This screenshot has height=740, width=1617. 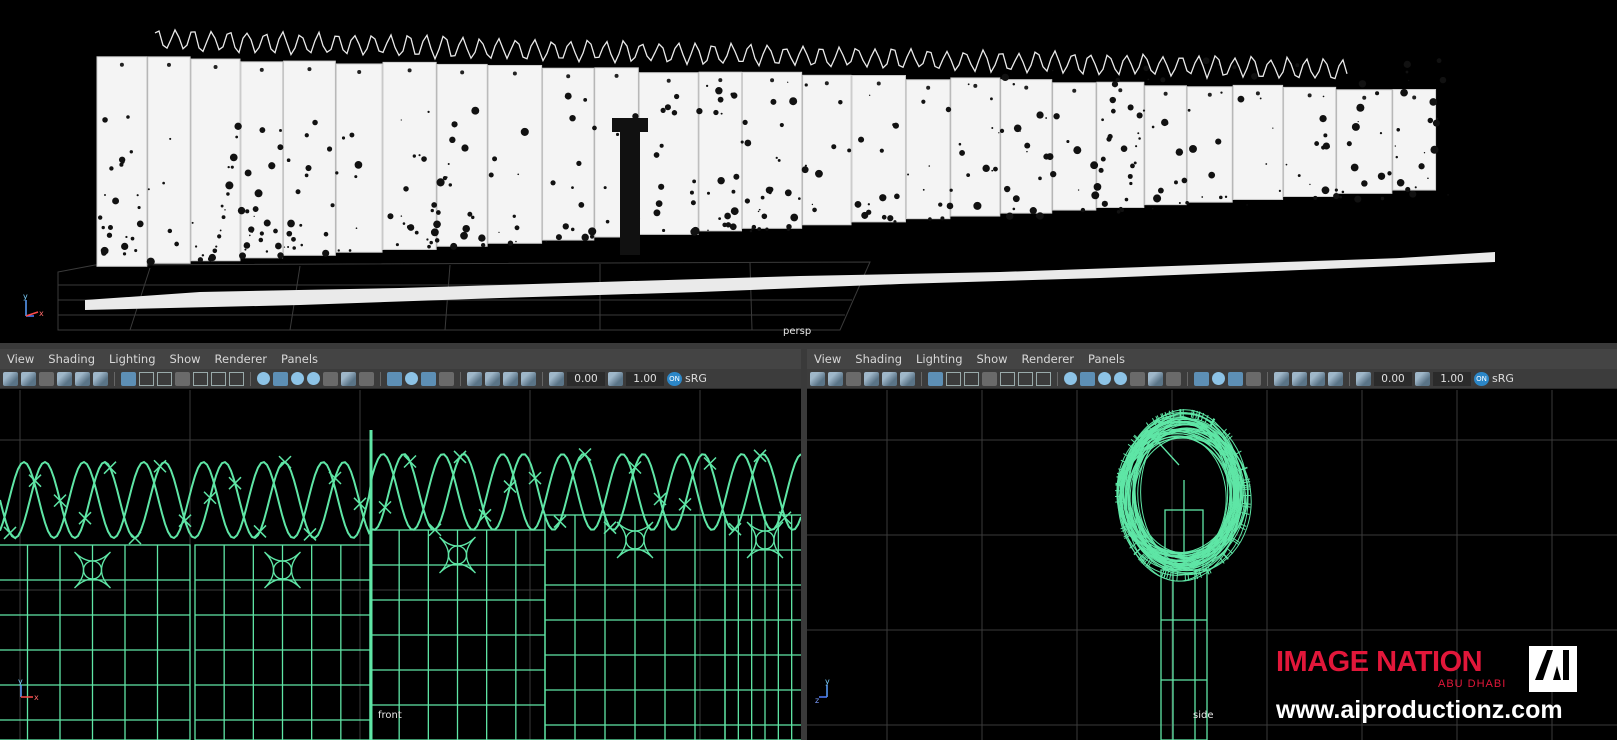 What do you see at coordinates (1187, 378) in the screenshot?
I see `toolbar-separator` at bounding box center [1187, 378].